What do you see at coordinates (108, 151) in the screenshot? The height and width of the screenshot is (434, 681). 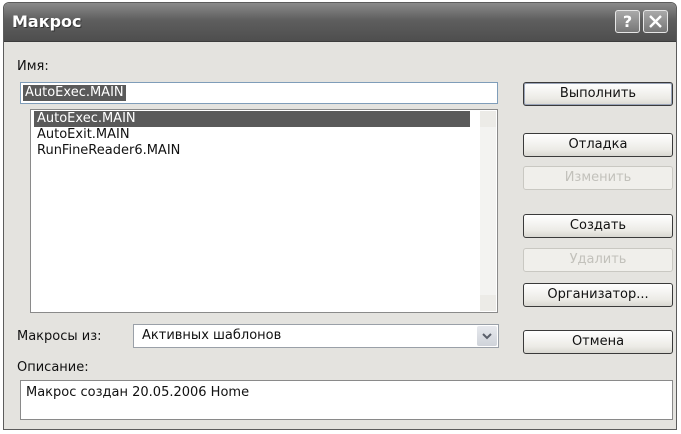 I see `list-item: RunFineReader6.MAIN` at bounding box center [108, 151].